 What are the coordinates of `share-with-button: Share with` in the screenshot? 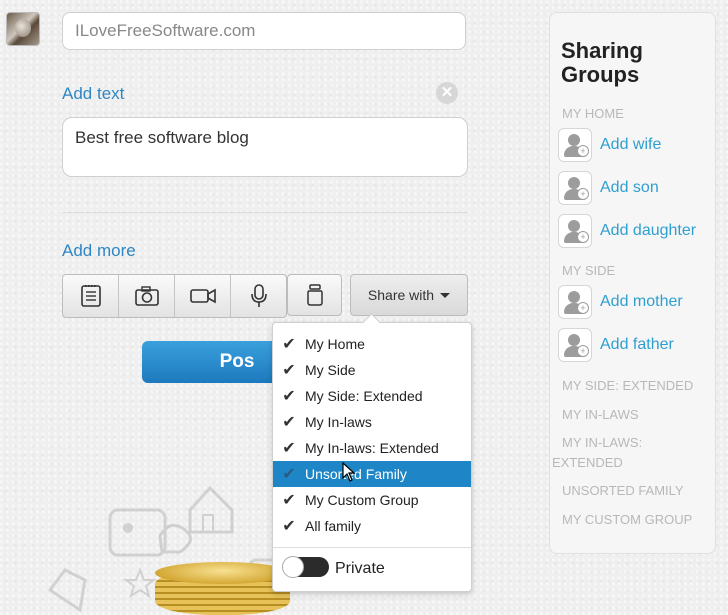 It's located at (409, 295).